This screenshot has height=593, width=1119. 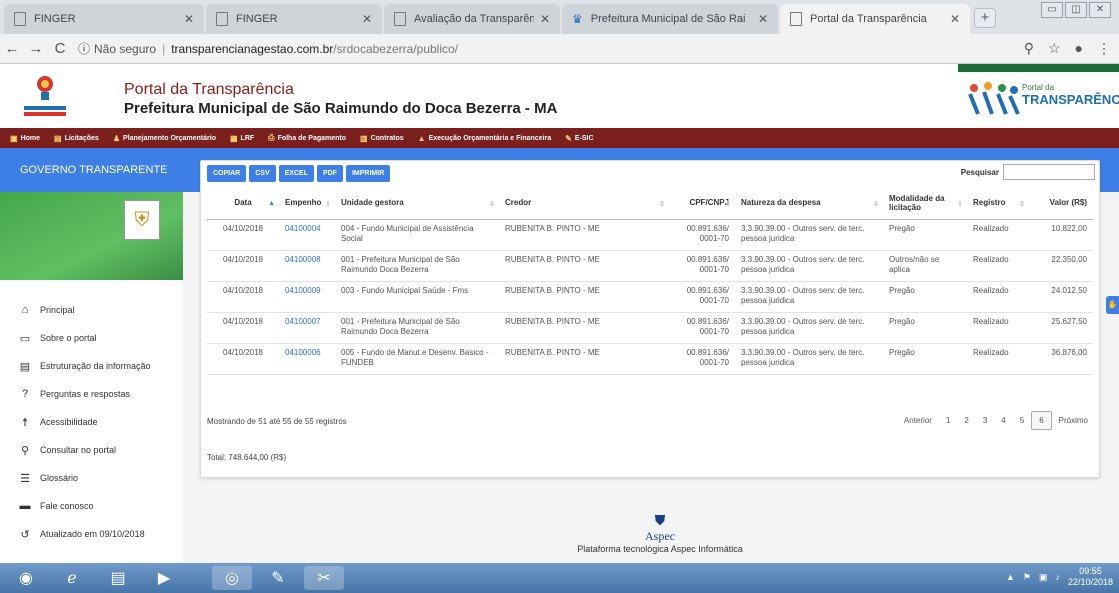 What do you see at coordinates (329, 173) in the screenshot?
I see `pdf-button: PDF` at bounding box center [329, 173].